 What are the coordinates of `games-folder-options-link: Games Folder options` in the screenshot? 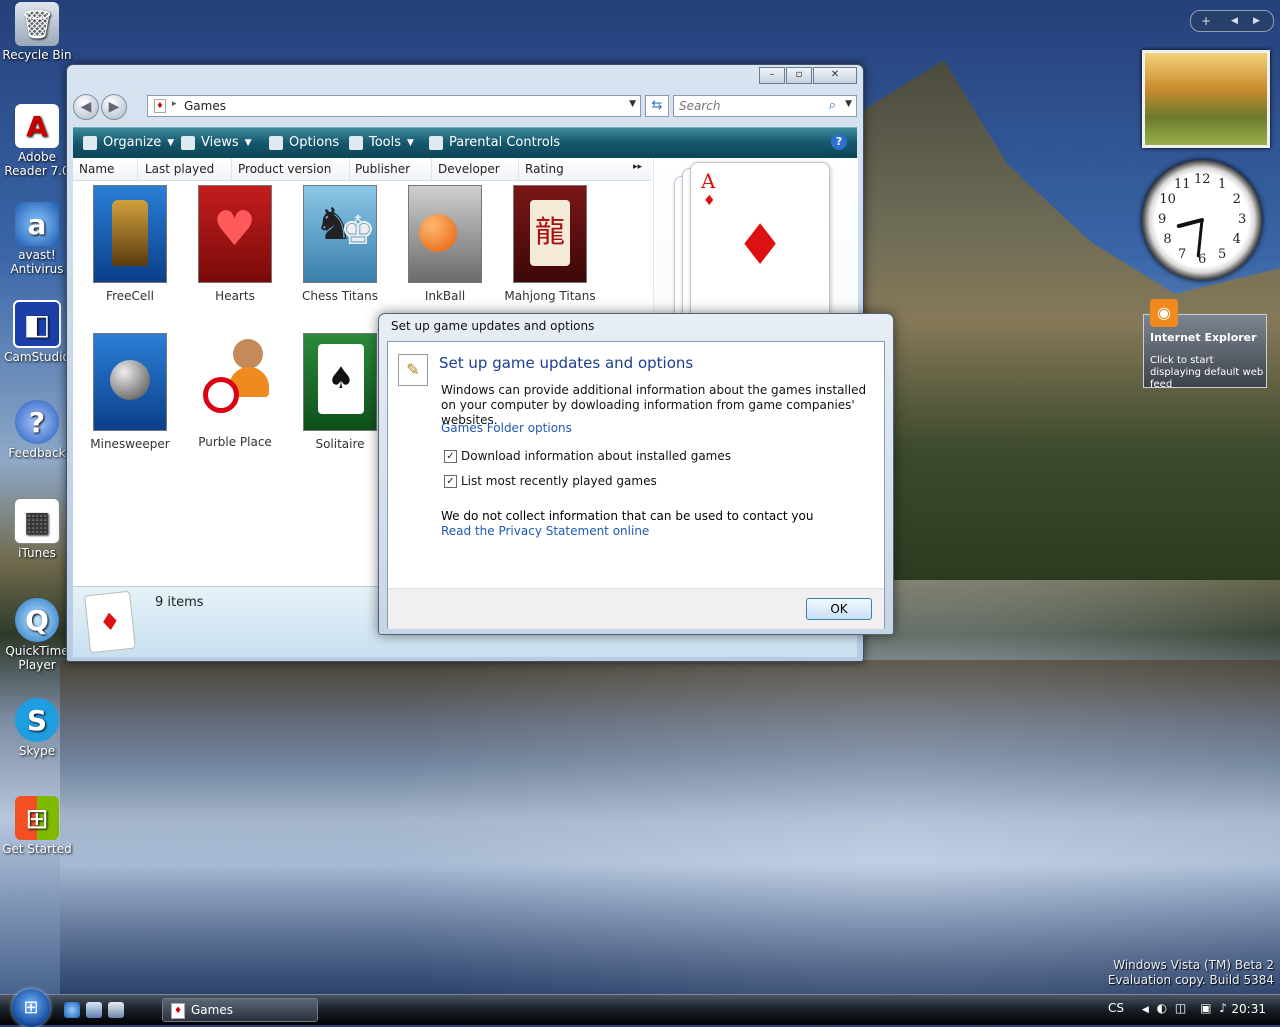 It's located at (506, 428).